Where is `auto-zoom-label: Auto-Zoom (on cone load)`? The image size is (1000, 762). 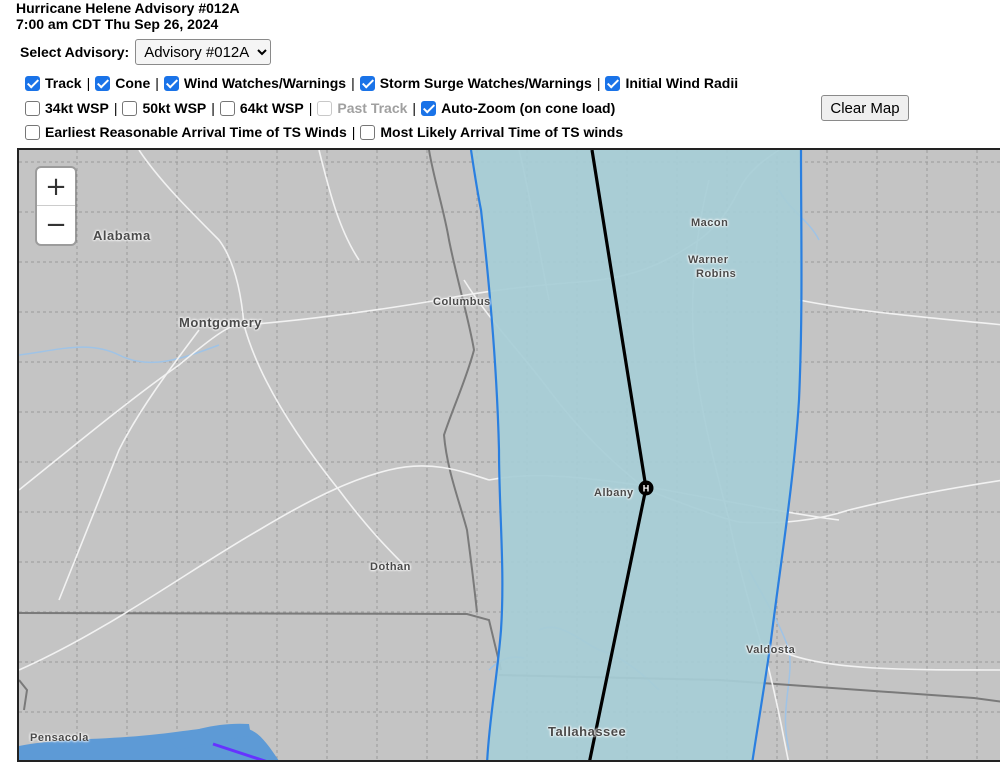 auto-zoom-label: Auto-Zoom (on cone load) is located at coordinates (528, 108).